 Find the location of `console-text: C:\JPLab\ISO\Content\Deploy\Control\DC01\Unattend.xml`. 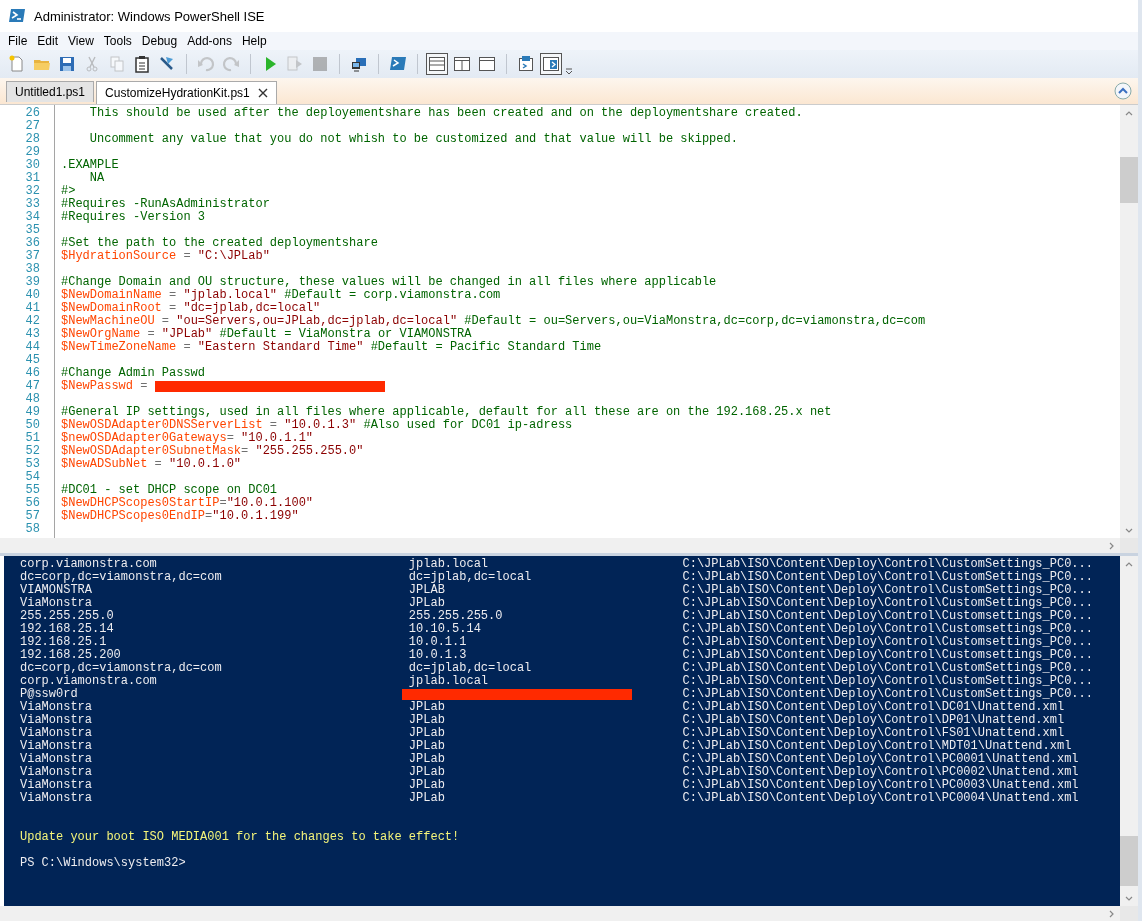

console-text: C:\JPLab\ISO\Content\Deploy\Control\DC01\Unattend.xml is located at coordinates (873, 707).